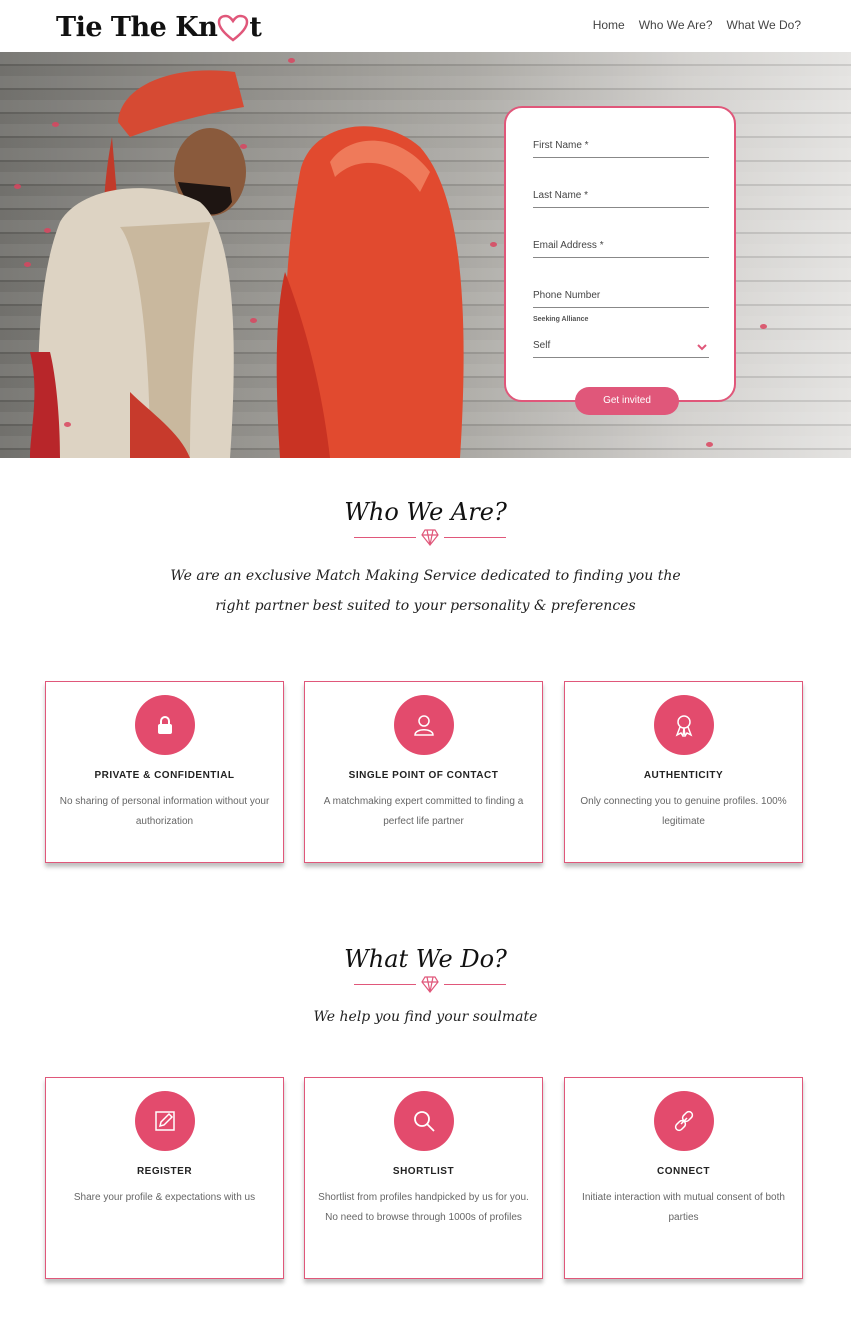 This screenshot has width=851, height=1330. I want to click on who-divider, so click(430, 538).